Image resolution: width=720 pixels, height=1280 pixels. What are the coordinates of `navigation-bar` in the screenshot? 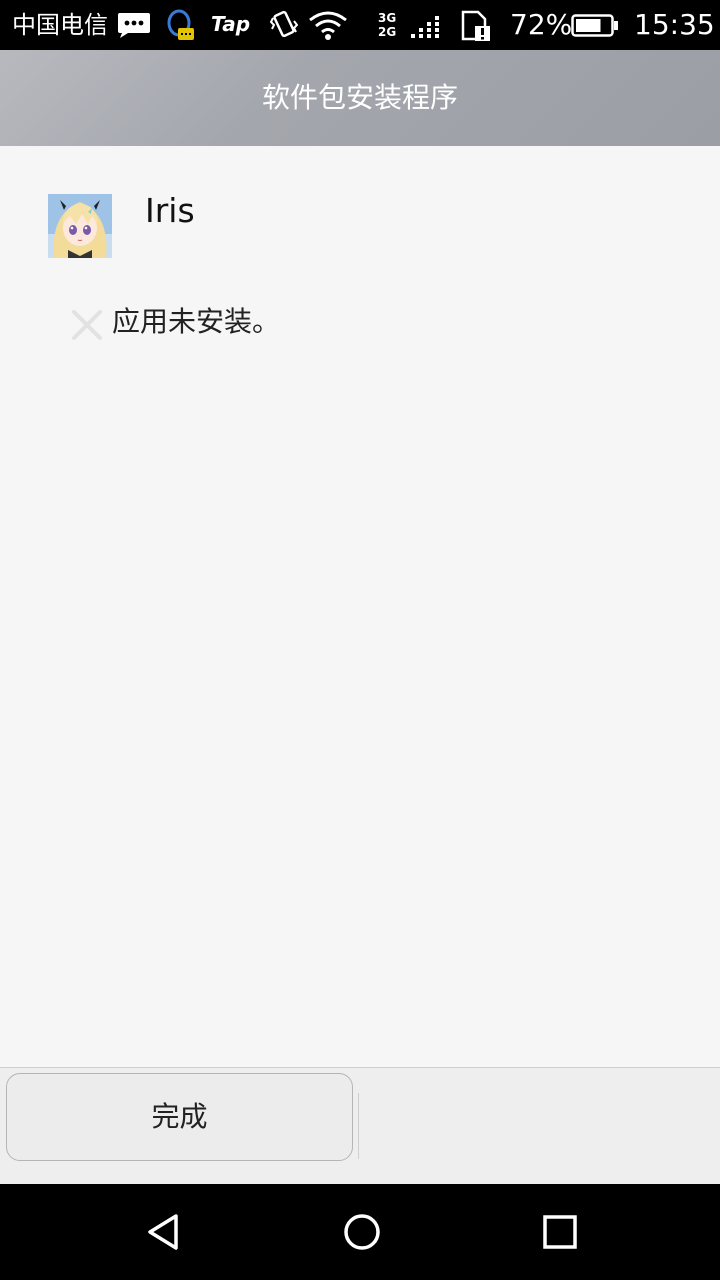 It's located at (360, 1232).